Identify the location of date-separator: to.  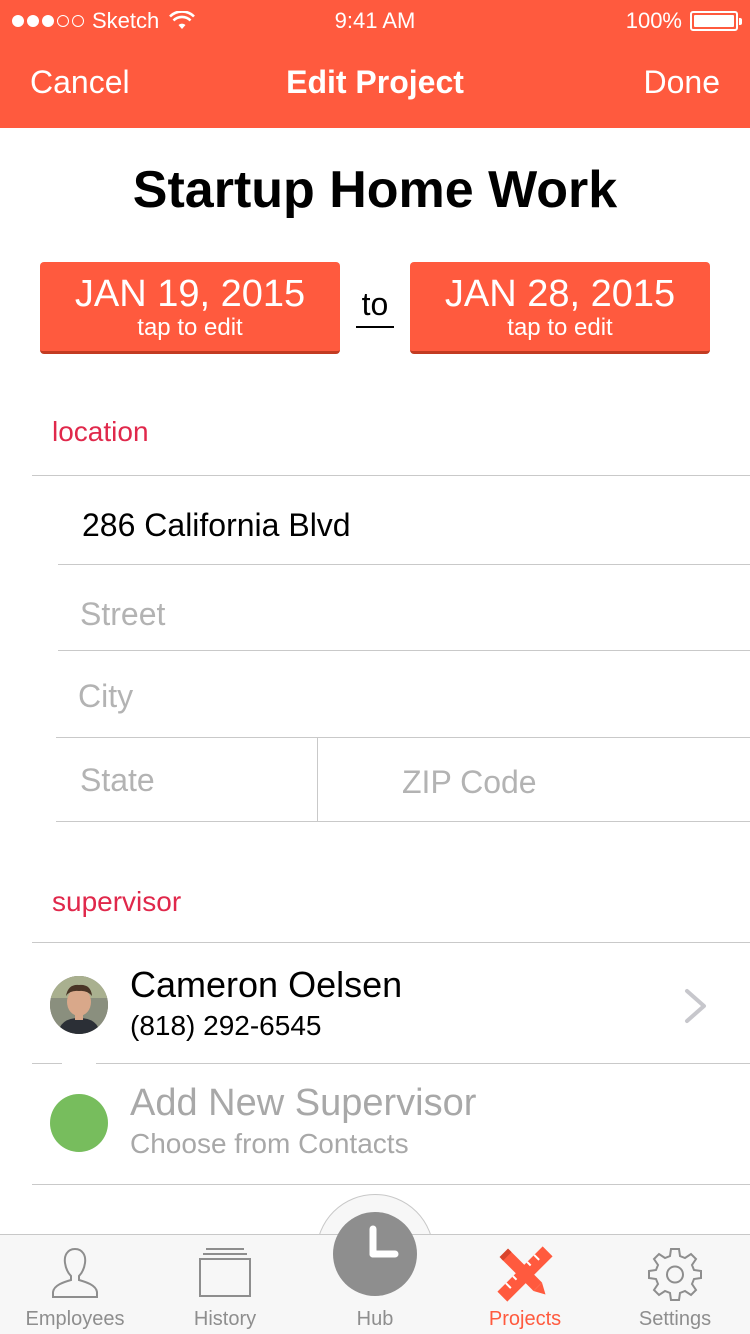
(375, 304).